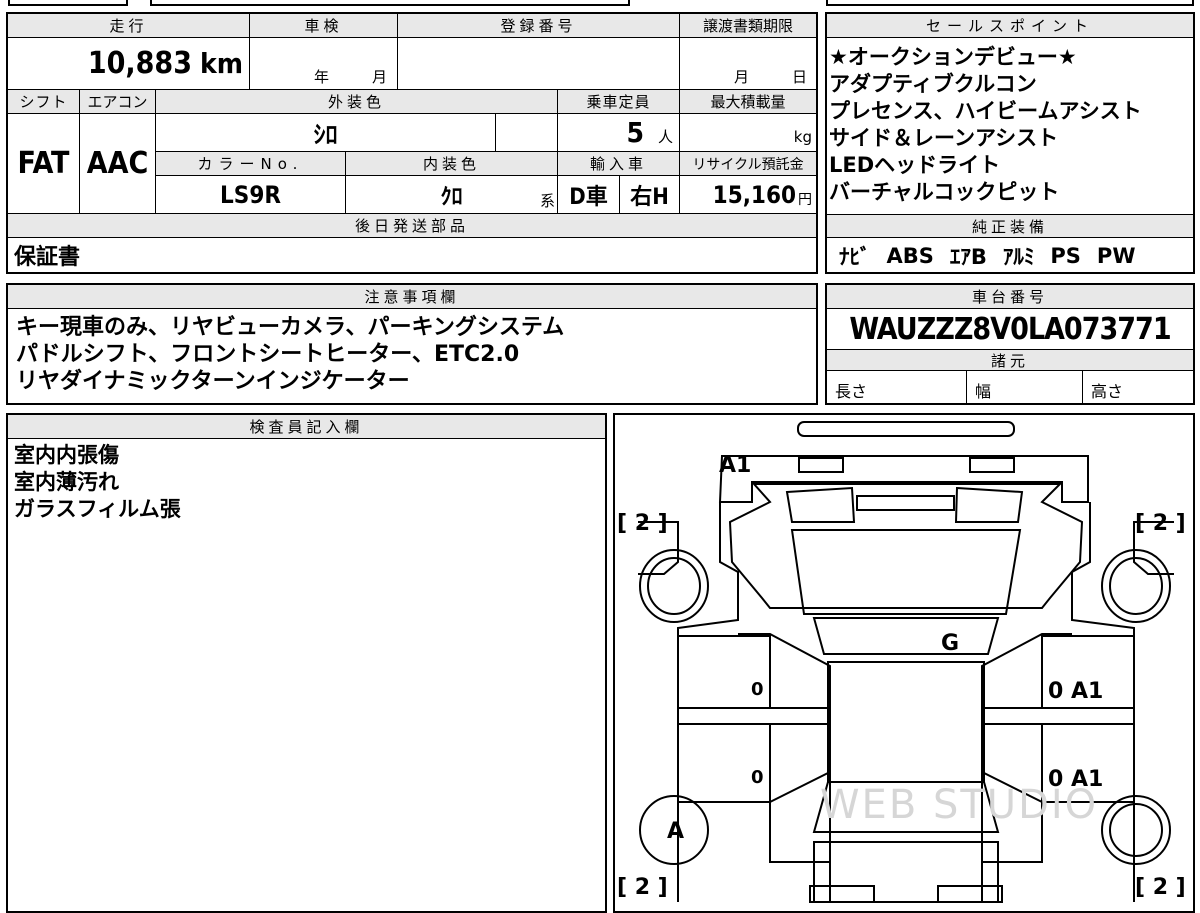 This screenshot has height=913, width=1200. I want to click on color-no-value: LS9R, so click(250, 194).